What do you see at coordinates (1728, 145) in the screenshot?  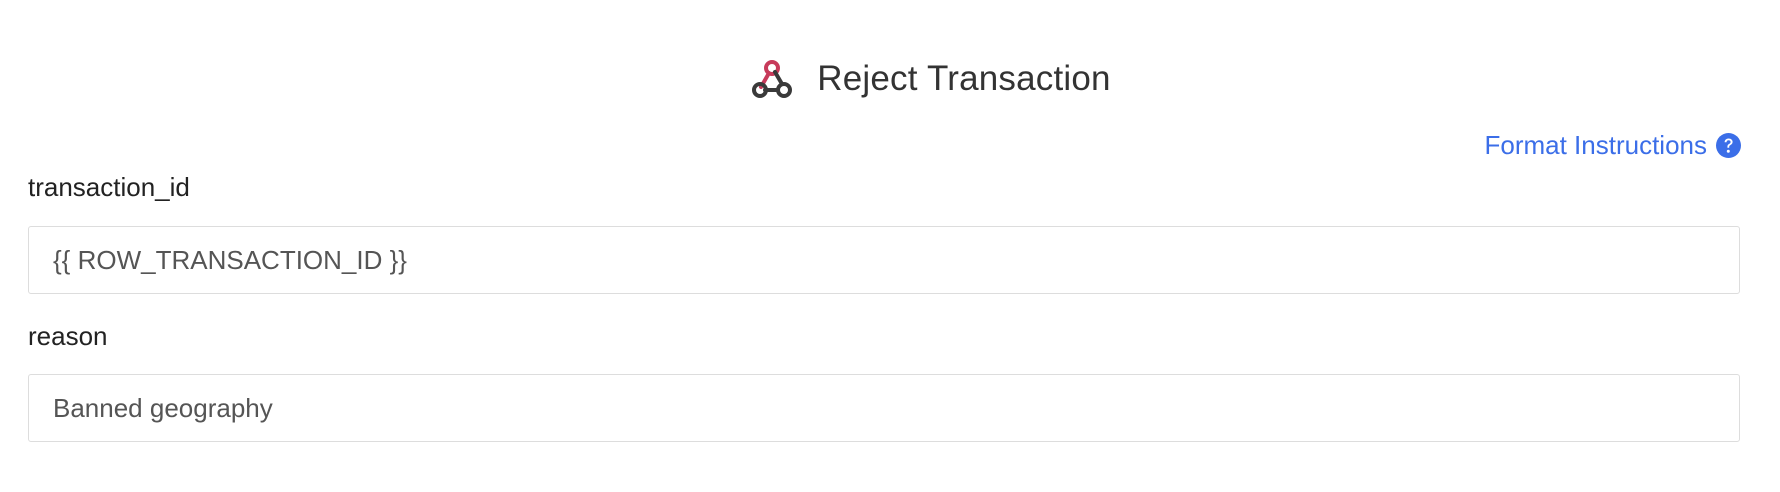 I see `question-circle-icon` at bounding box center [1728, 145].